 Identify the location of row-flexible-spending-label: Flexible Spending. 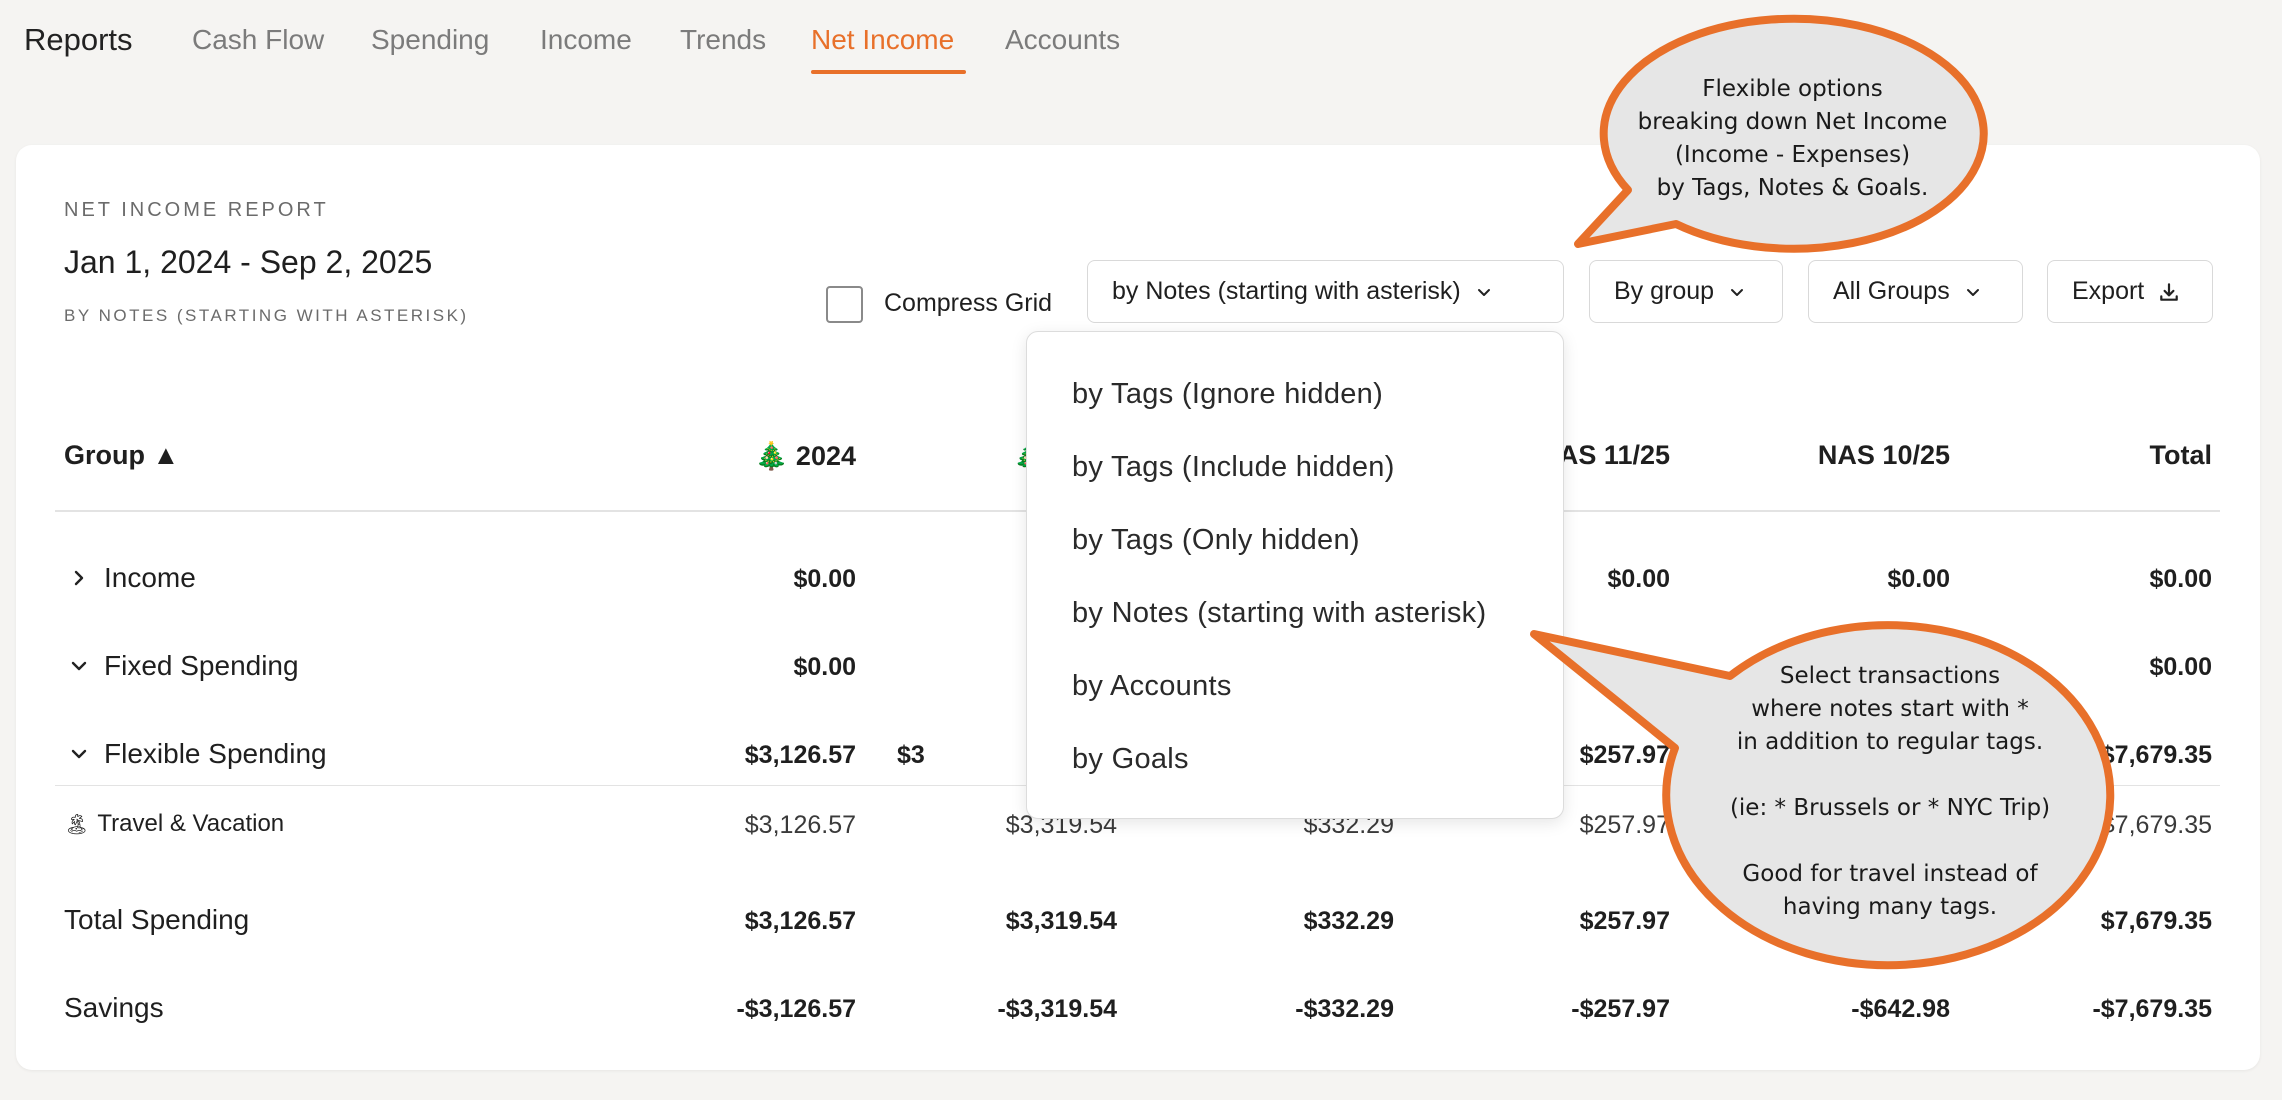
(215, 753).